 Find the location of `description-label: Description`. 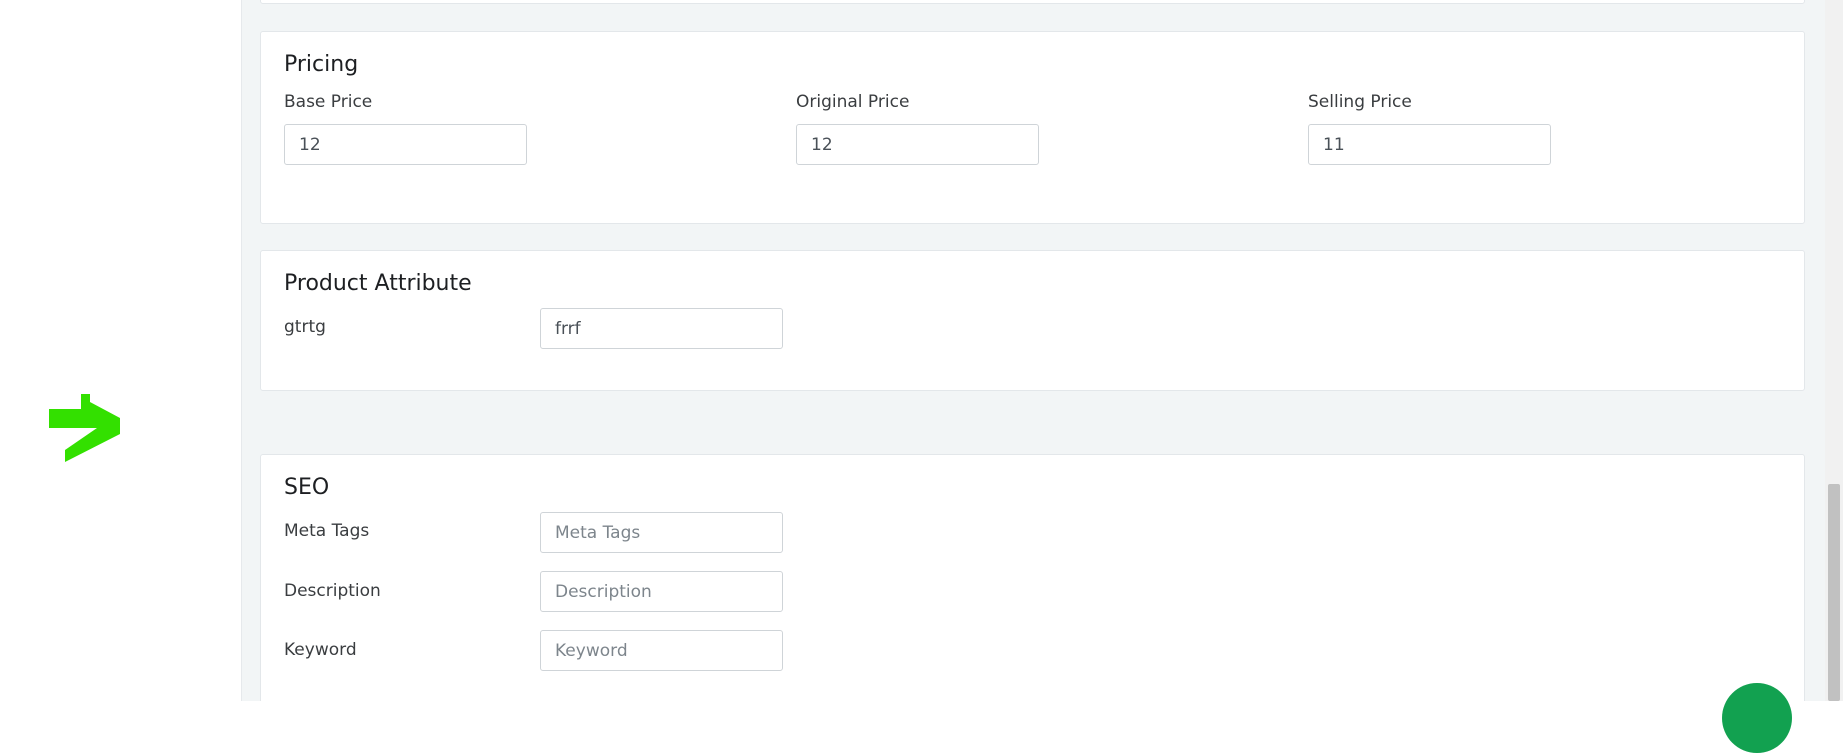

description-label: Description is located at coordinates (332, 591).